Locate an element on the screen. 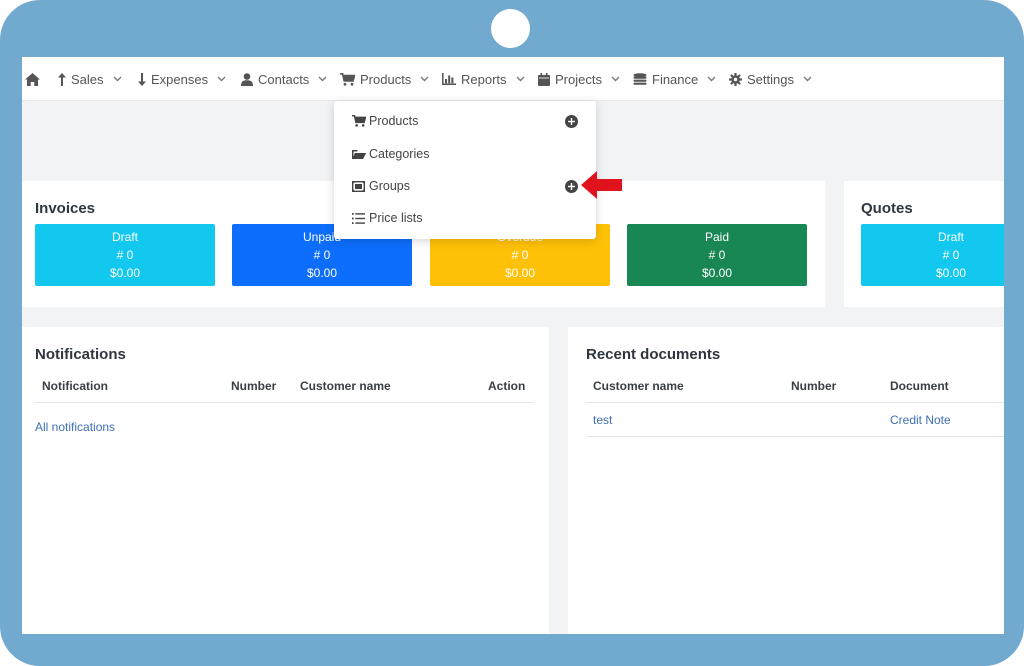 The width and height of the screenshot is (1024, 666). nav-projects: Projects is located at coordinates (579, 79).